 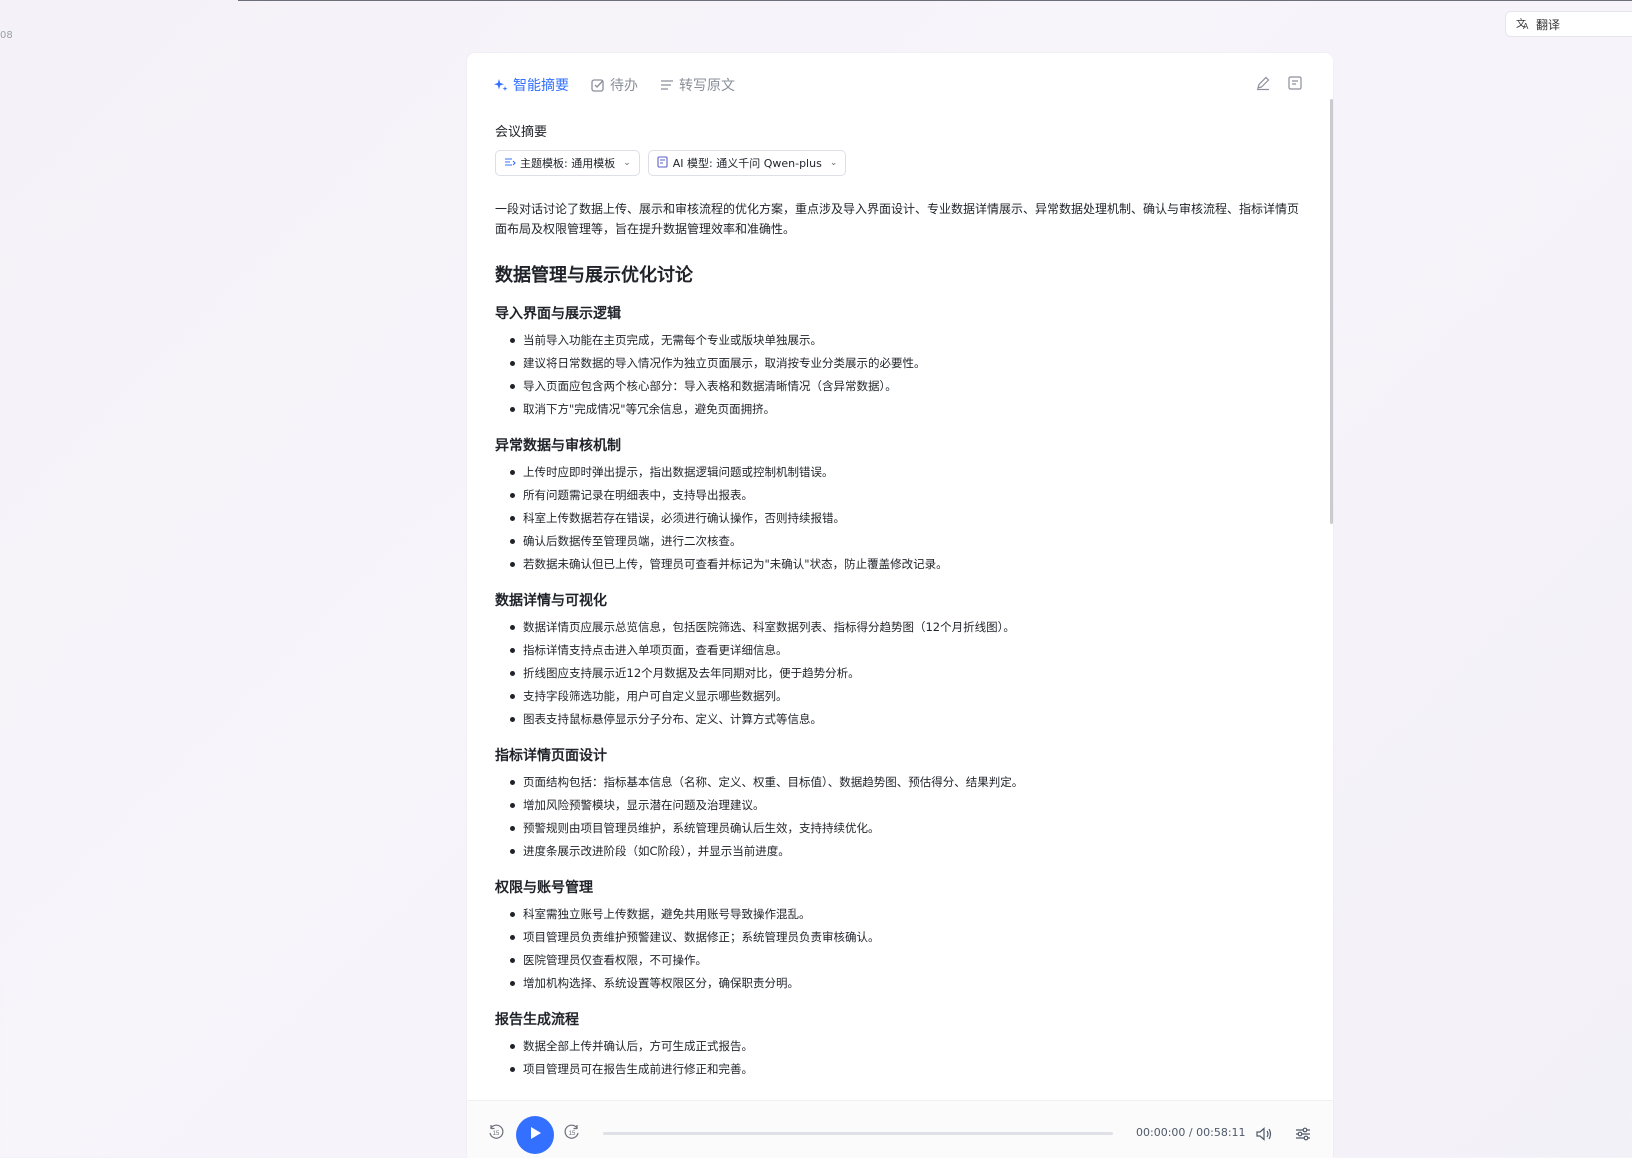 I want to click on time-display: 00:00:00 / 00:58:11, so click(x=1191, y=1132).